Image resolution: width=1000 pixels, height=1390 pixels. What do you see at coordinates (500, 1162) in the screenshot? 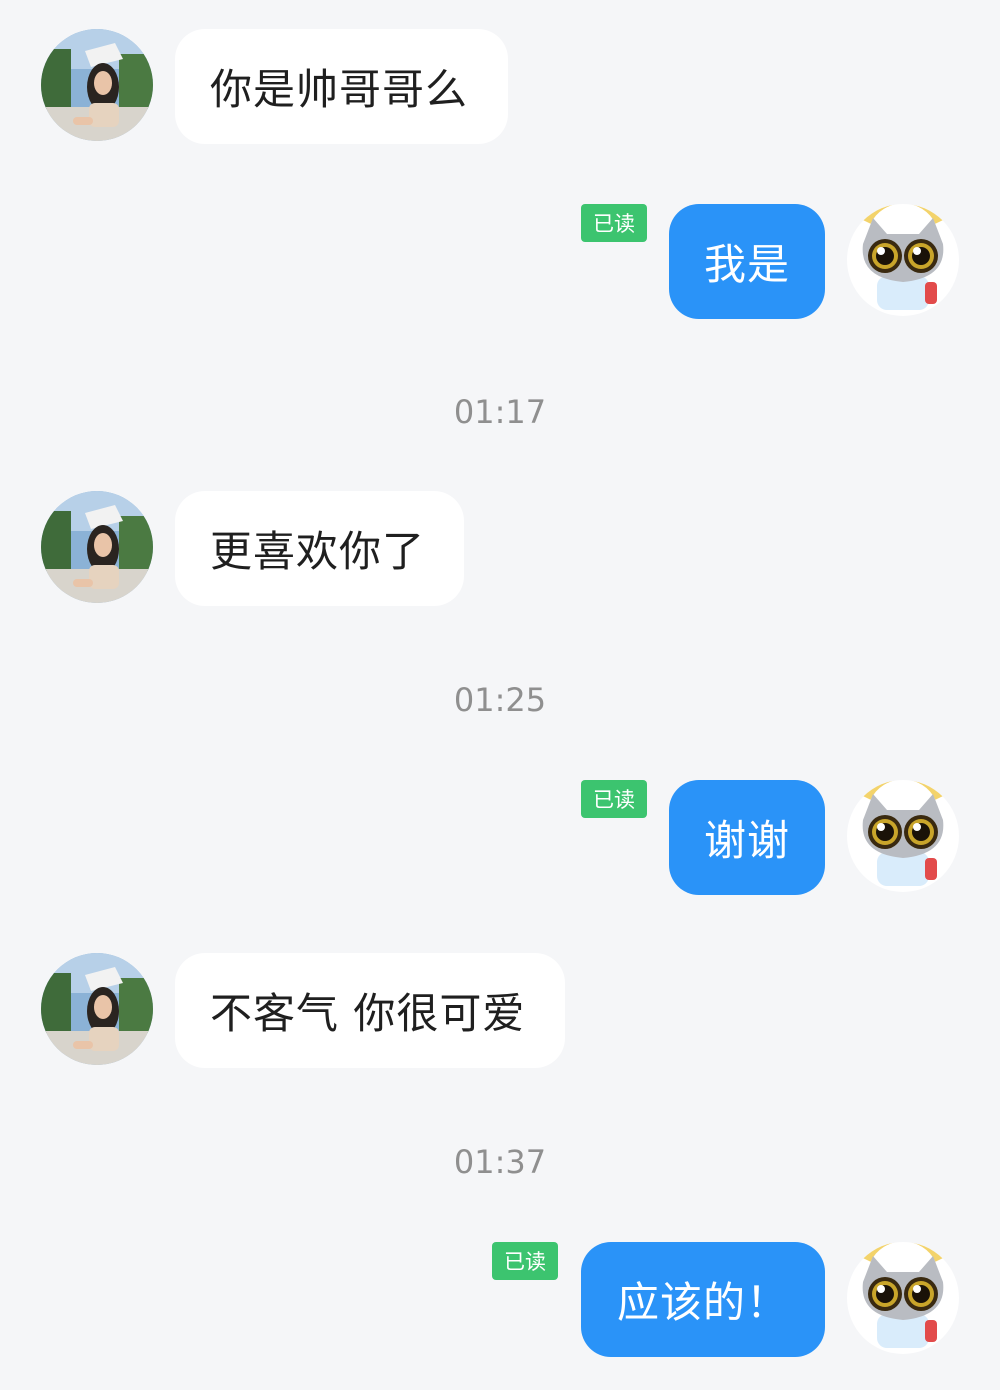
I see `timestamp: 01:37` at bounding box center [500, 1162].